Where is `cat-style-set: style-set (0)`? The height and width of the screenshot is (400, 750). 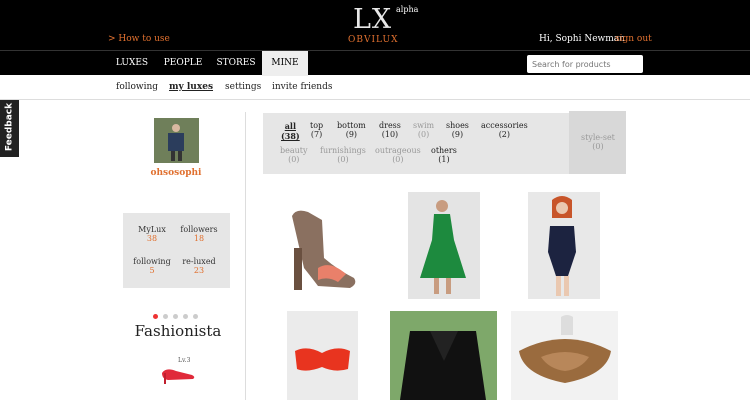 cat-style-set: style-set (0) is located at coordinates (598, 142).